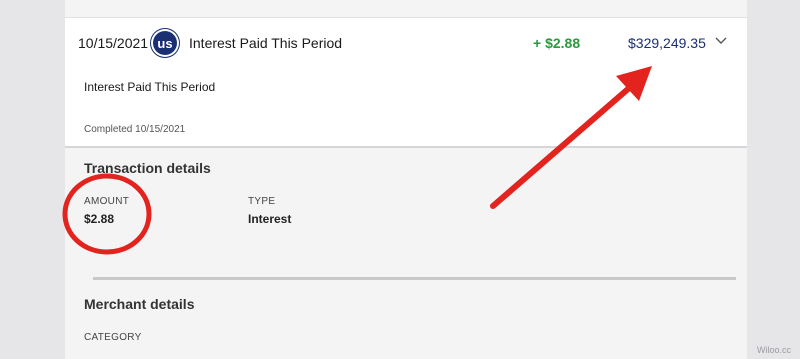  I want to click on section-divider, so click(414, 278).